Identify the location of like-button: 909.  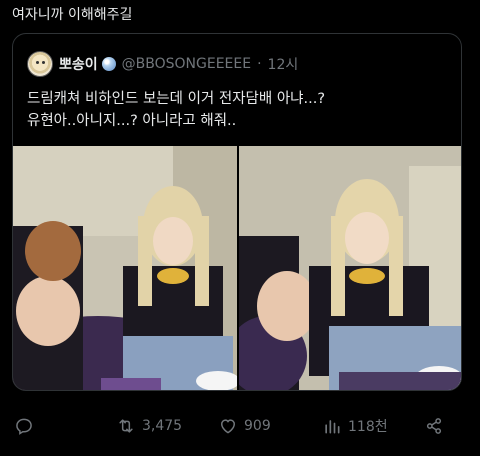
(244, 426).